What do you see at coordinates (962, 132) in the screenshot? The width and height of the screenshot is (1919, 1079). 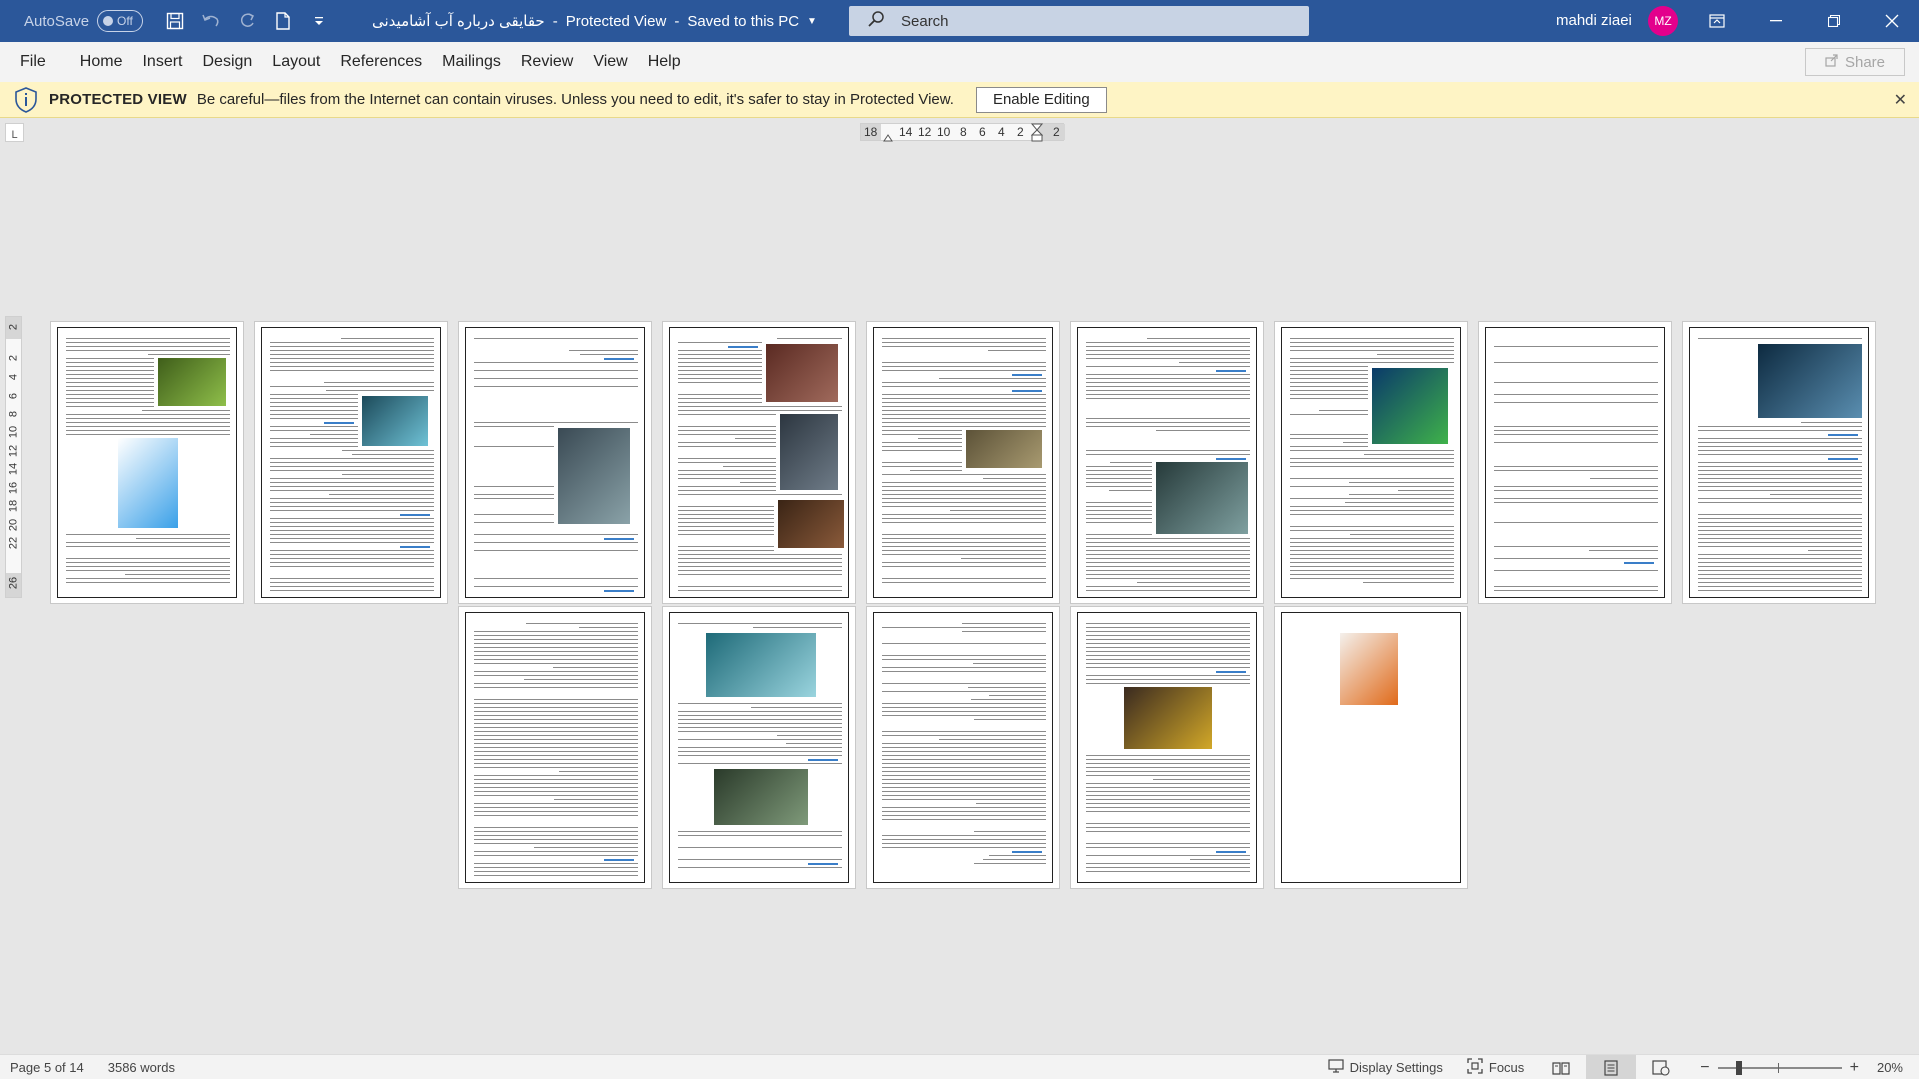 I see `horizontal-ruler: 18 14 12 10 8 6 4 2 2` at bounding box center [962, 132].